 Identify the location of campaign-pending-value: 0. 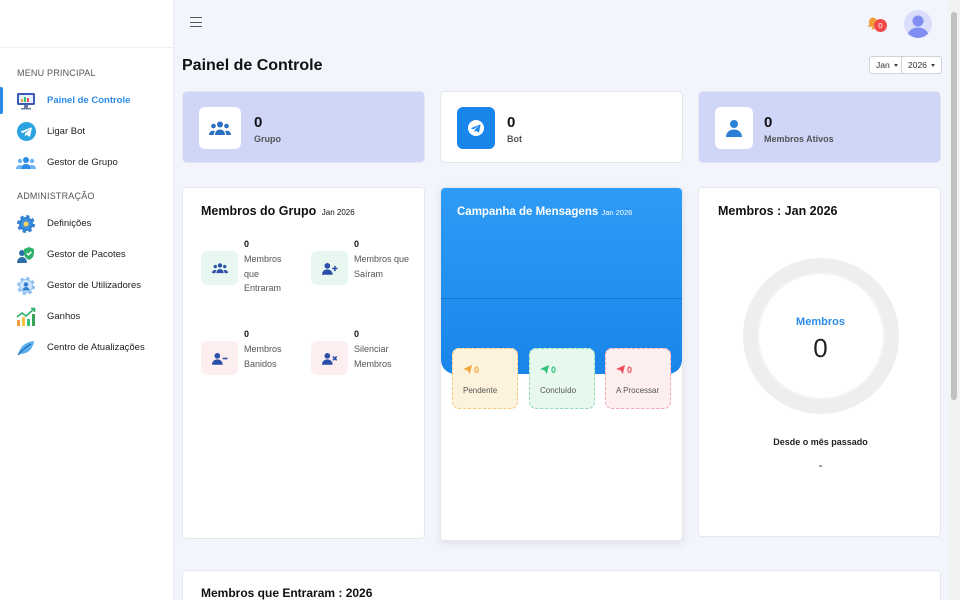
(471, 370).